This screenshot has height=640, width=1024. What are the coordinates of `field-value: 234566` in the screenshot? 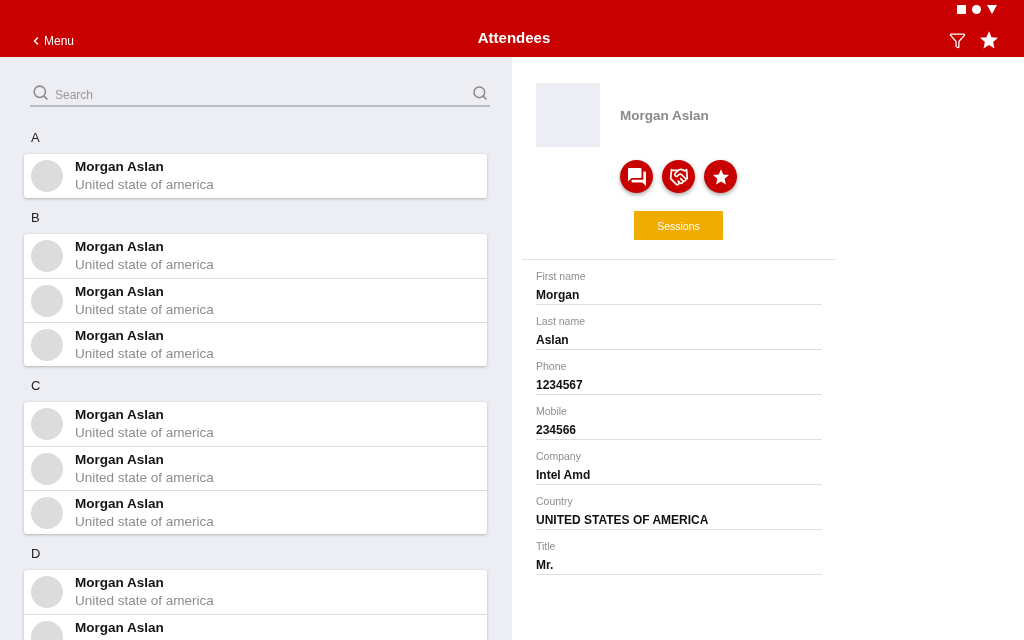 It's located at (557, 430).